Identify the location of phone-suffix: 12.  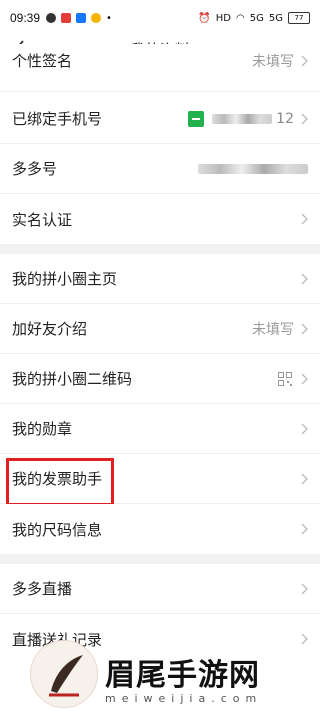
(285, 118).